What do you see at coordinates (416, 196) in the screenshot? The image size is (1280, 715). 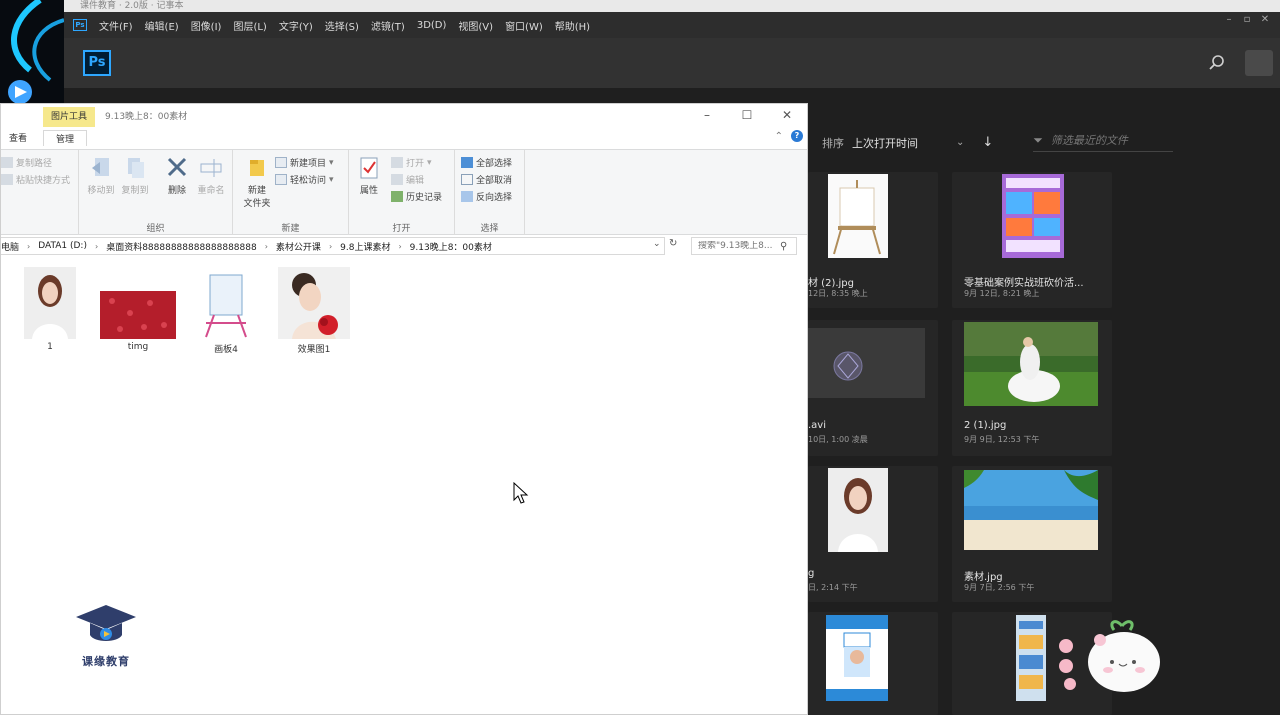 I see `history-button: 历史记录` at bounding box center [416, 196].